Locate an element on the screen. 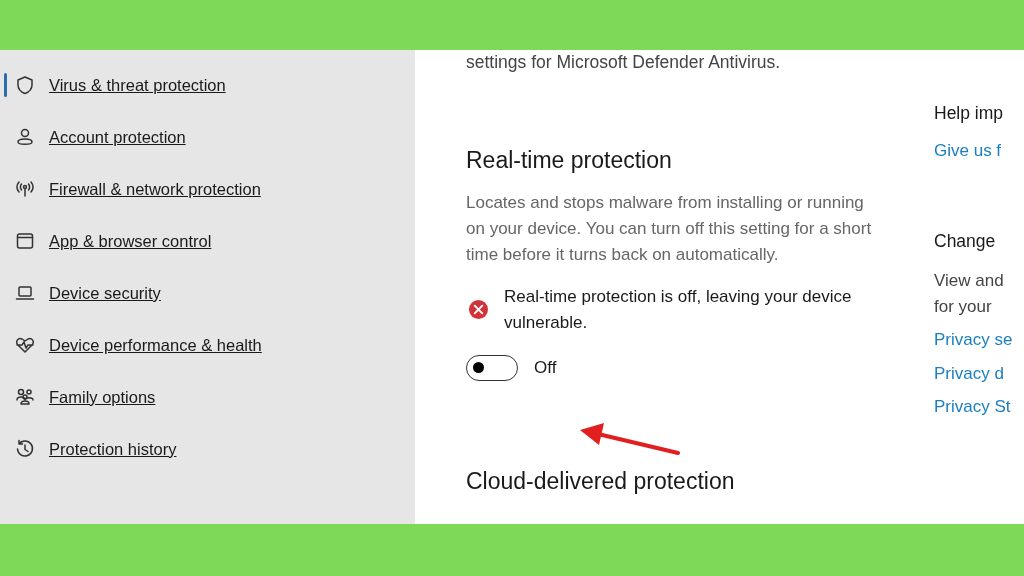  person-icon is located at coordinates (25, 137).